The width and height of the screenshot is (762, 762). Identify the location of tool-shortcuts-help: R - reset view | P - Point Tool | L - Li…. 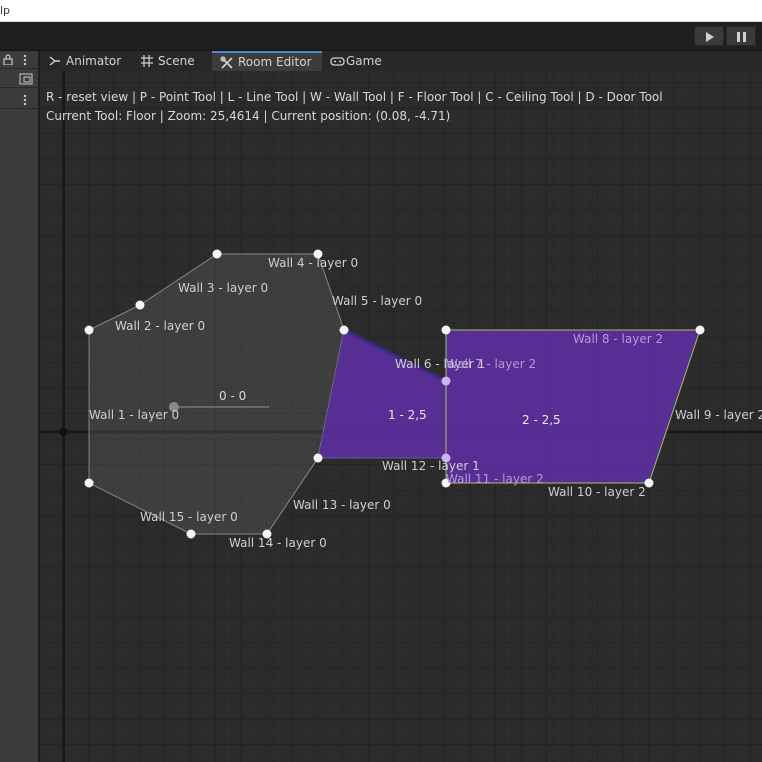
(354, 97).